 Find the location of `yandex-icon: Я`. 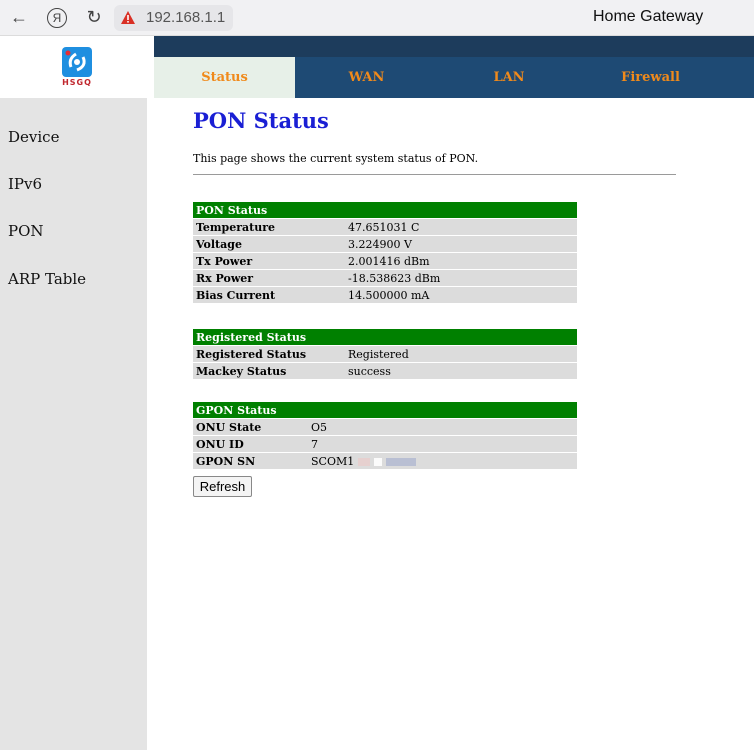

yandex-icon: Я is located at coordinates (57, 17).